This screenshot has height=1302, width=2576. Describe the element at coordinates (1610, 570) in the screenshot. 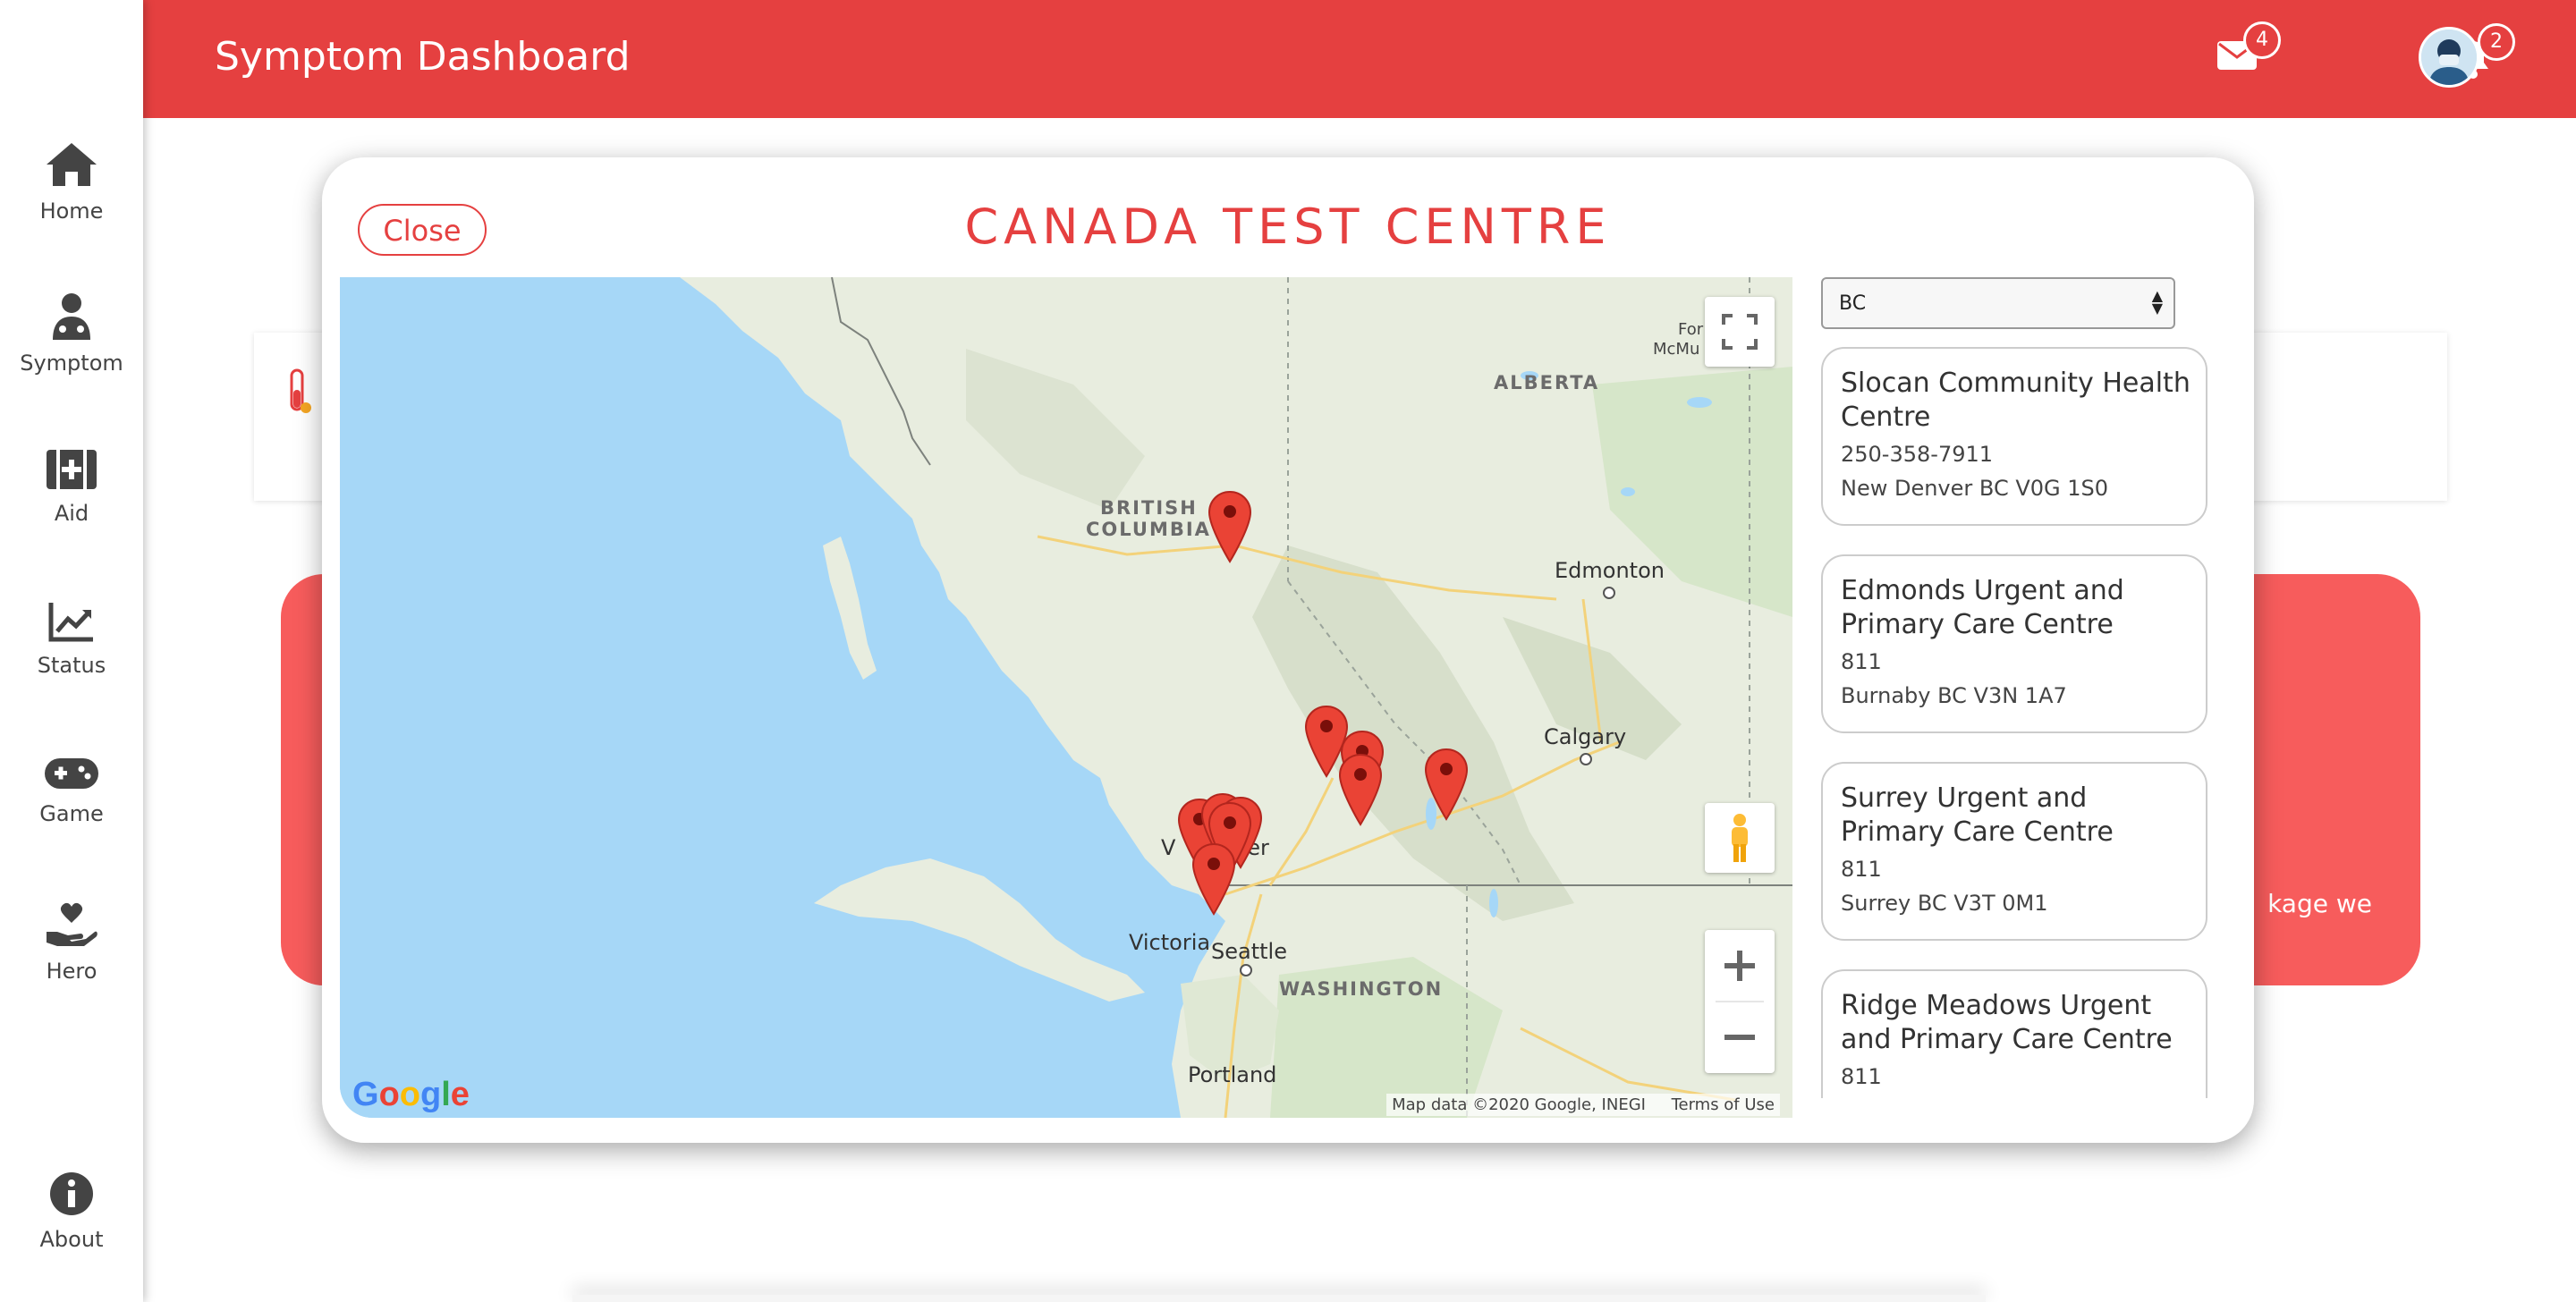

I see `map-label-edmonton: Edmonton` at that location.